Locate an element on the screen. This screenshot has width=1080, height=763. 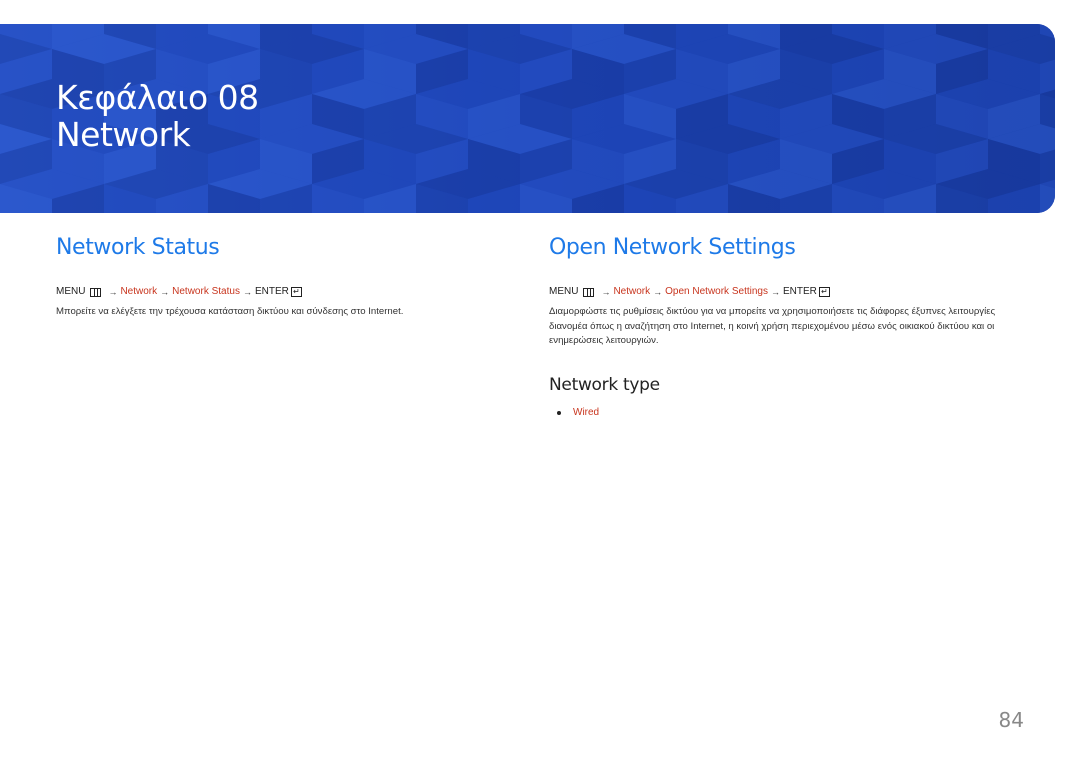
cube-face is located at coordinates (1047, 198).